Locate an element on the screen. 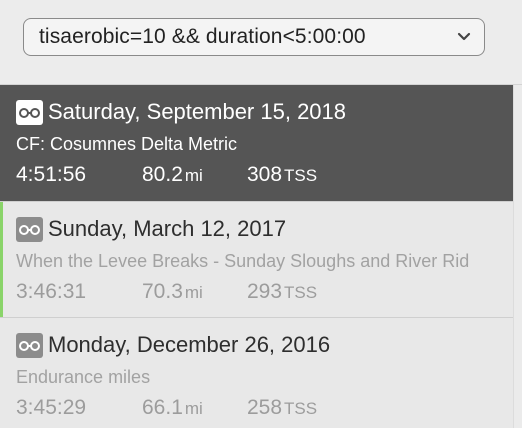 Image resolution: width=522 pixels, height=428 pixels. ride-tss: 308 TSS is located at coordinates (282, 175).